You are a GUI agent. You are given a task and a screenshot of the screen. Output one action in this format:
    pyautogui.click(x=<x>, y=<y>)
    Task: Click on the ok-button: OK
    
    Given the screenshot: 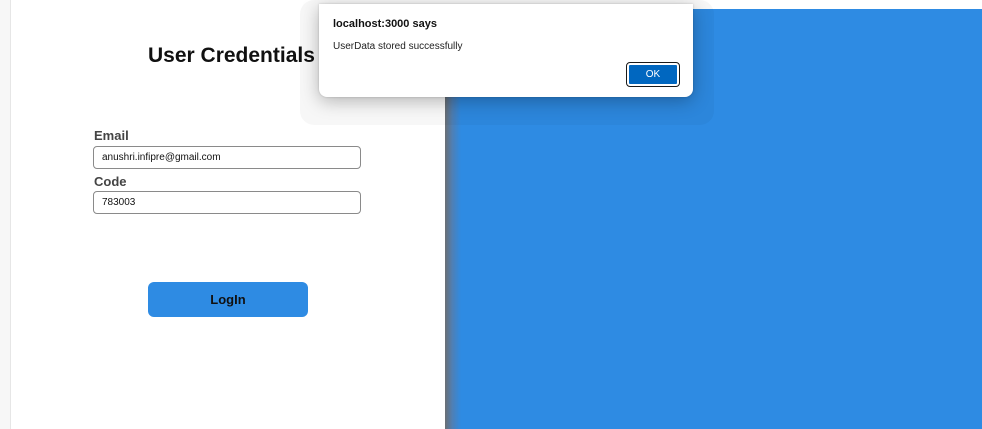 What is the action you would take?
    pyautogui.click(x=653, y=74)
    